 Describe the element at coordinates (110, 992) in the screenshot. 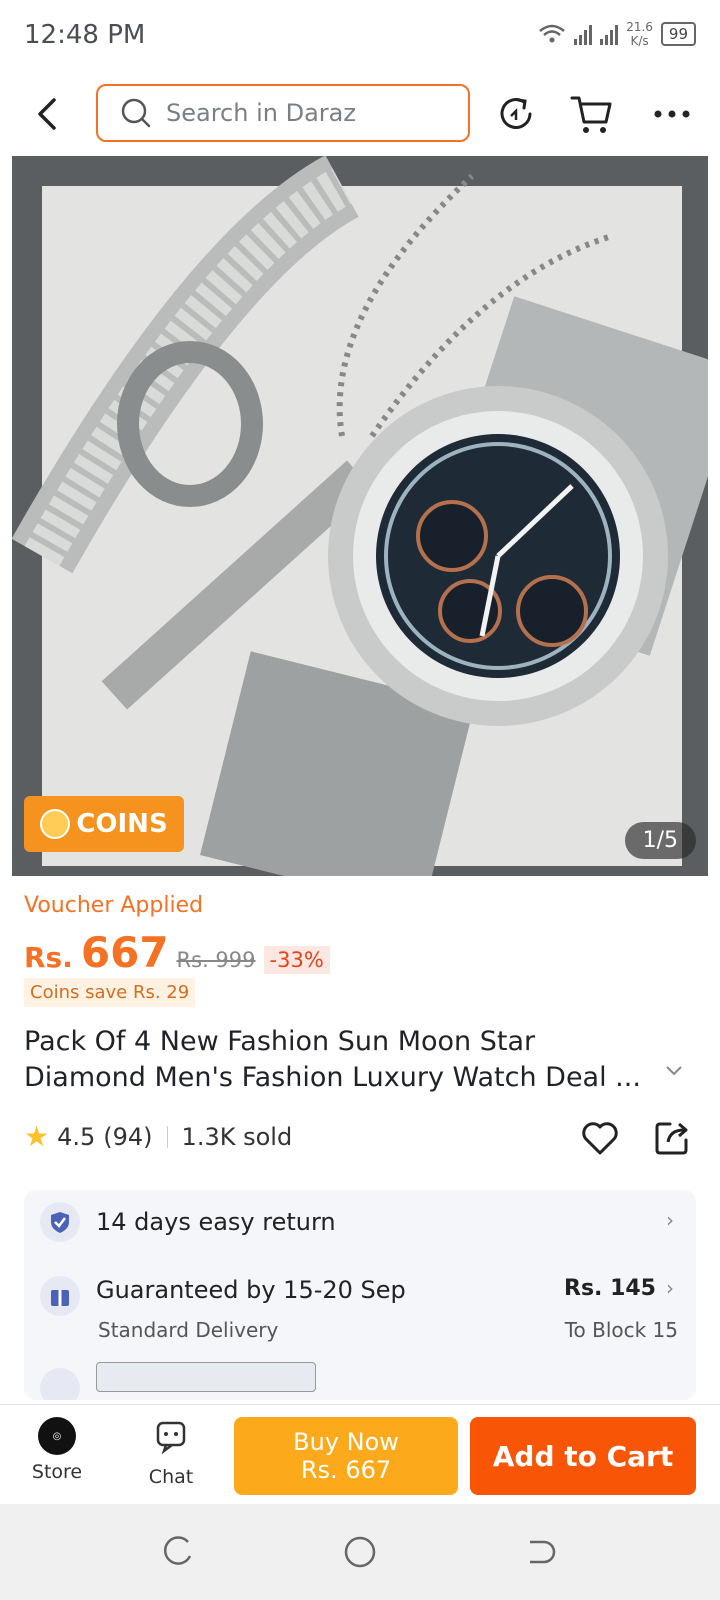

I see `coins-save-label: Coins save Rs. 29` at that location.